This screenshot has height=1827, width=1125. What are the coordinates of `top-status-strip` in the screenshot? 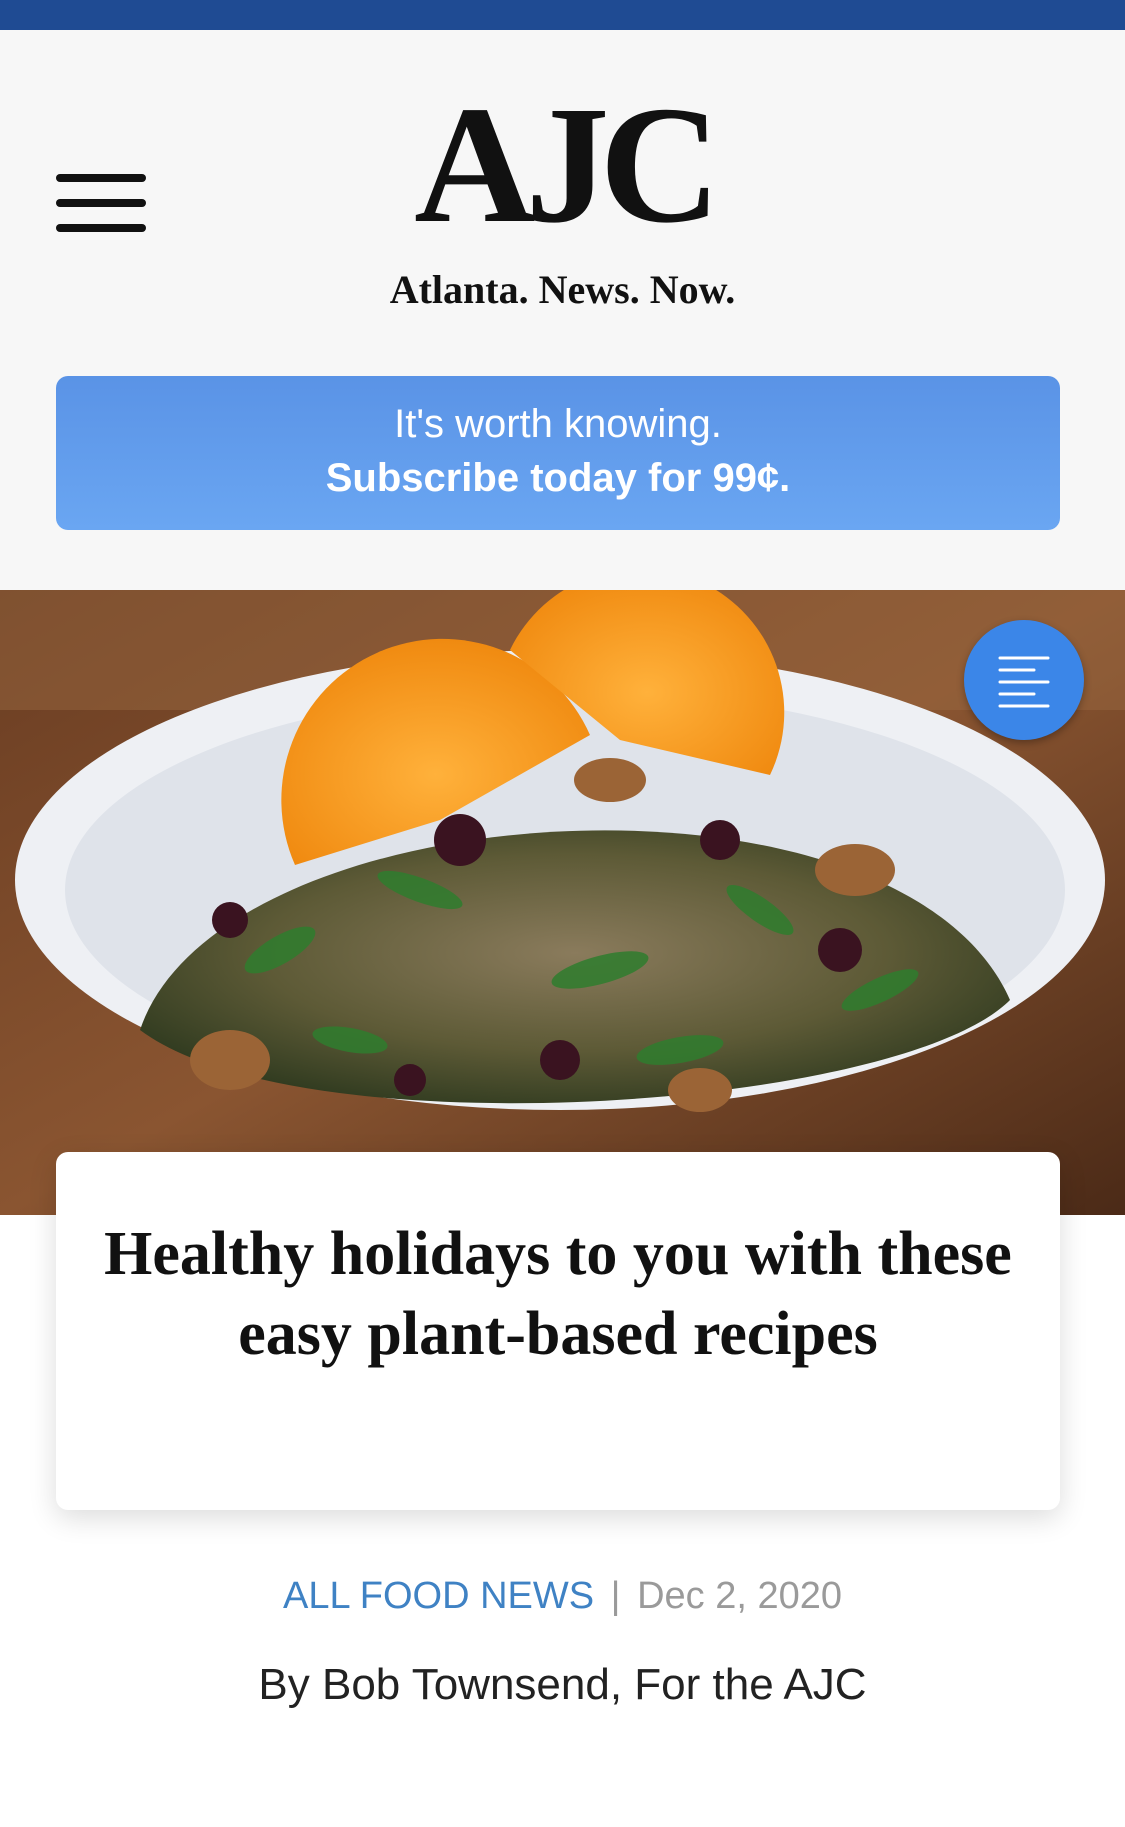 It's located at (562, 15).